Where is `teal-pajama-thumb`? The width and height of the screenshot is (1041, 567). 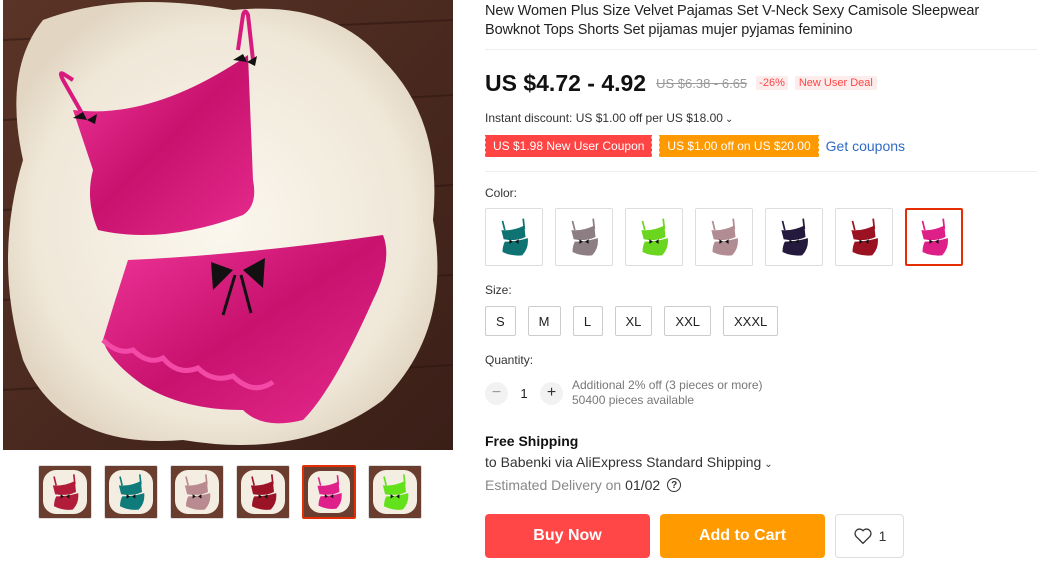
teal-pajama-thumb is located at coordinates (131, 492).